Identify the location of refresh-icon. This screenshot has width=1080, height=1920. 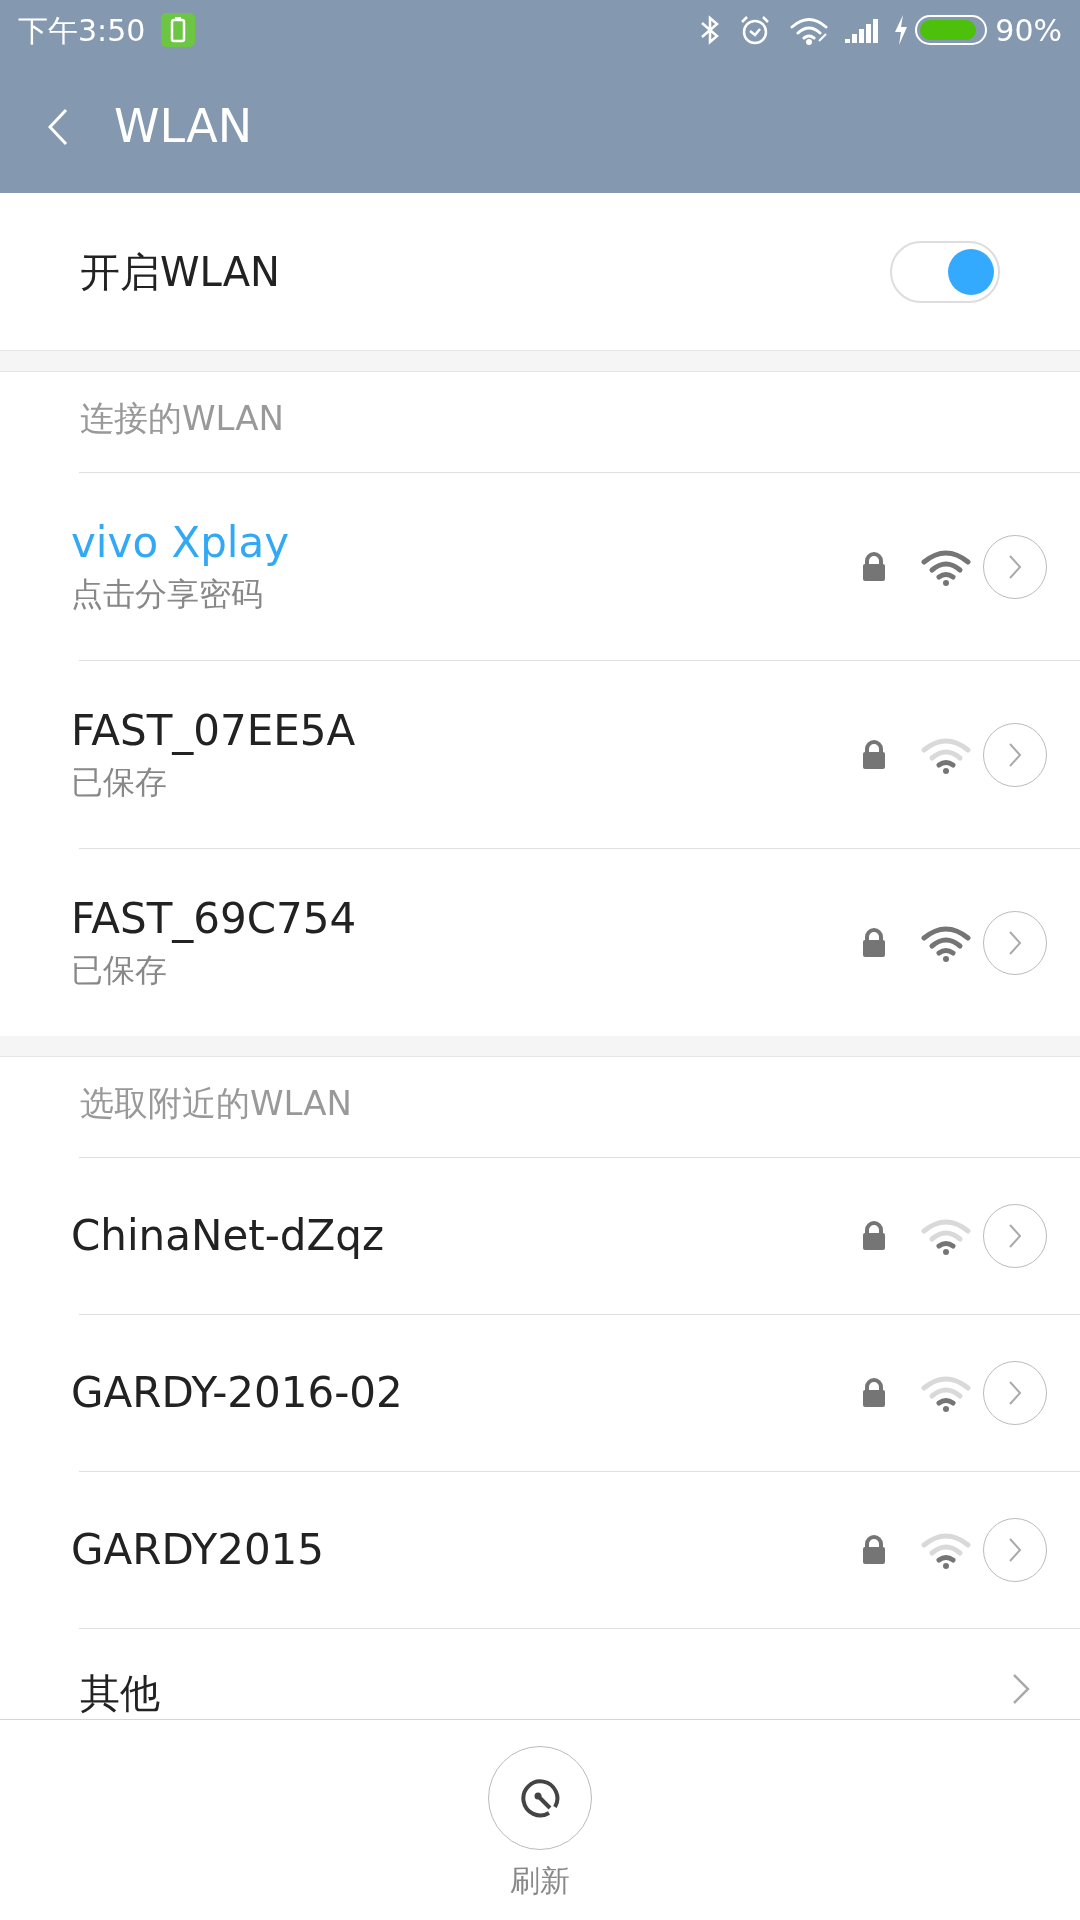
(540, 1798).